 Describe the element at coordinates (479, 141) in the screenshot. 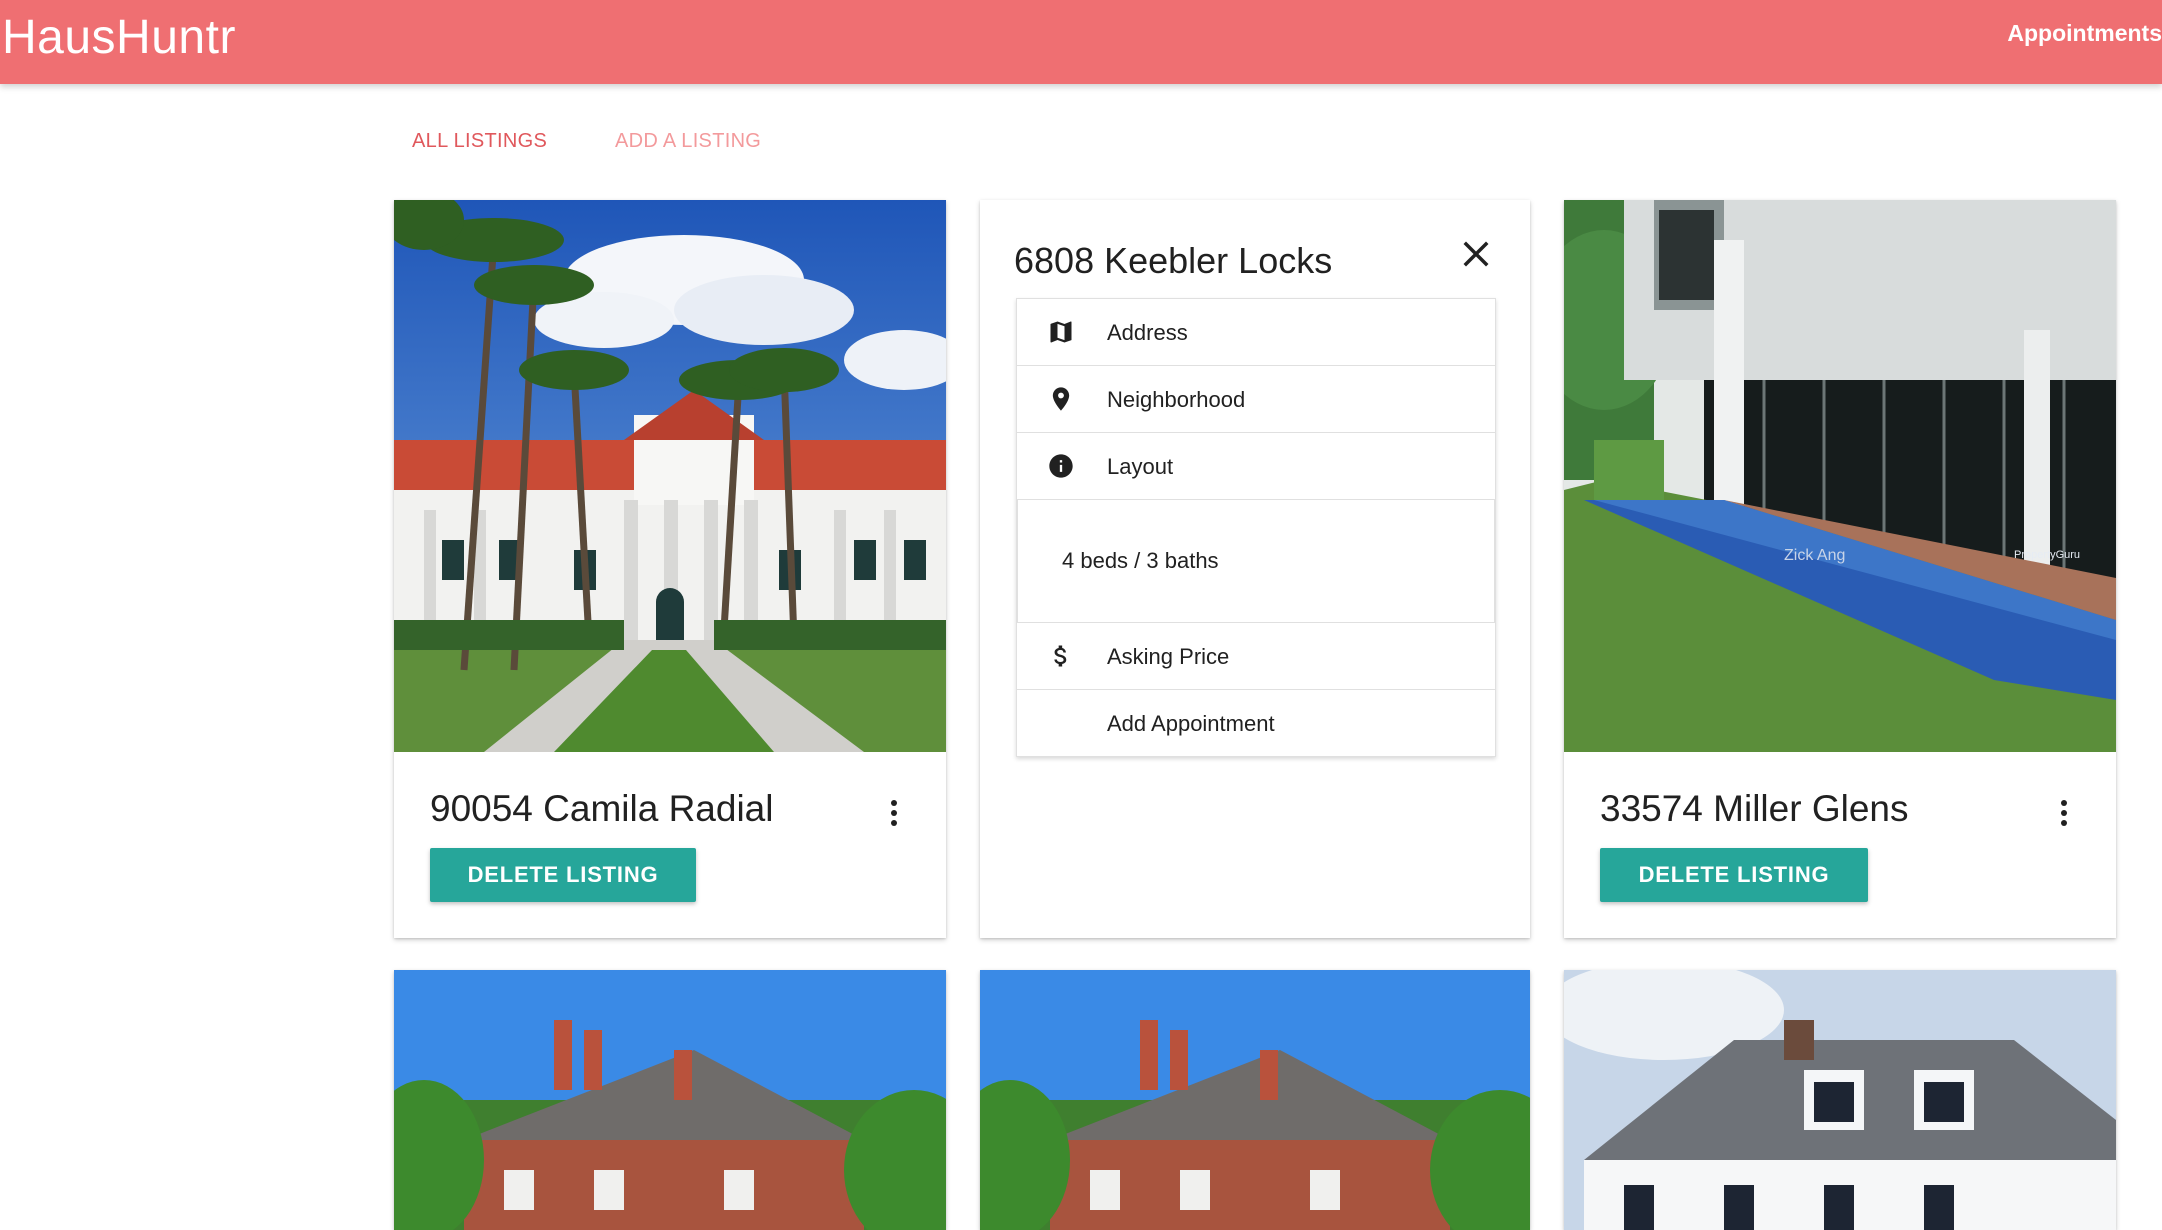

I see `tab-all-listings: ALL LISTINGS` at that location.